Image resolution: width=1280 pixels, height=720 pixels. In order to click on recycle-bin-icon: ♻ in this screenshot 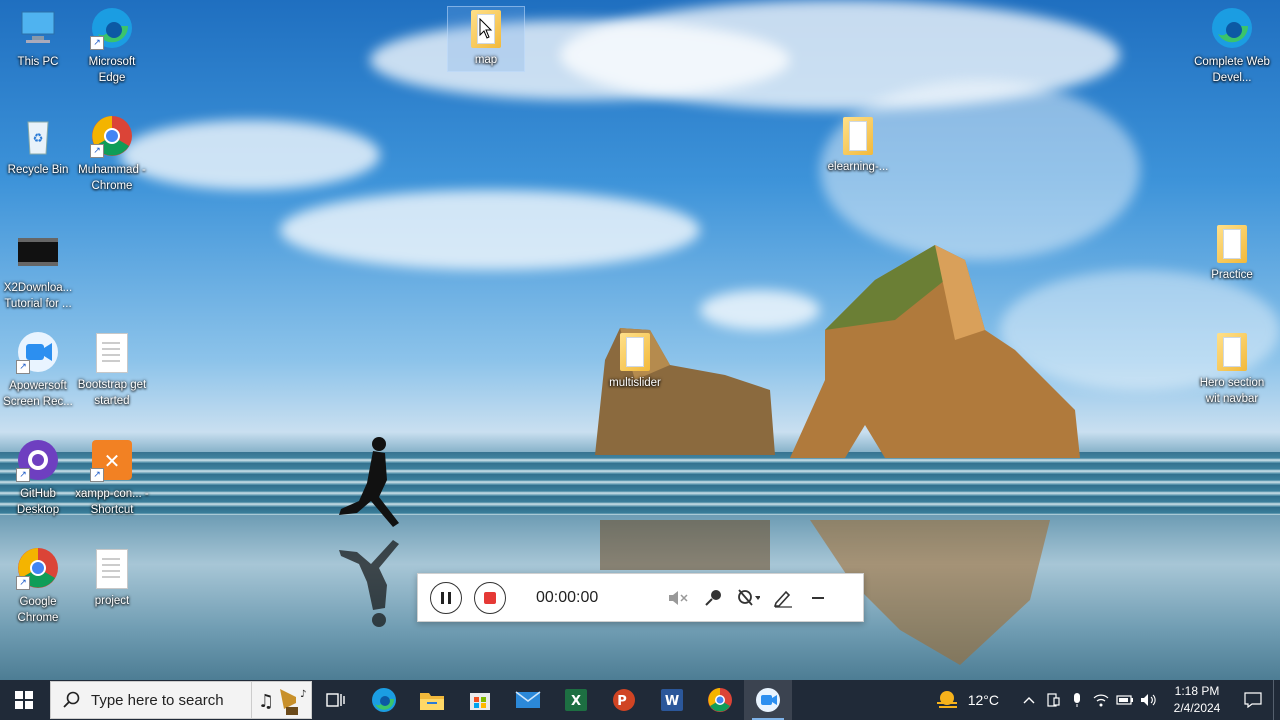, I will do `click(38, 136)`.